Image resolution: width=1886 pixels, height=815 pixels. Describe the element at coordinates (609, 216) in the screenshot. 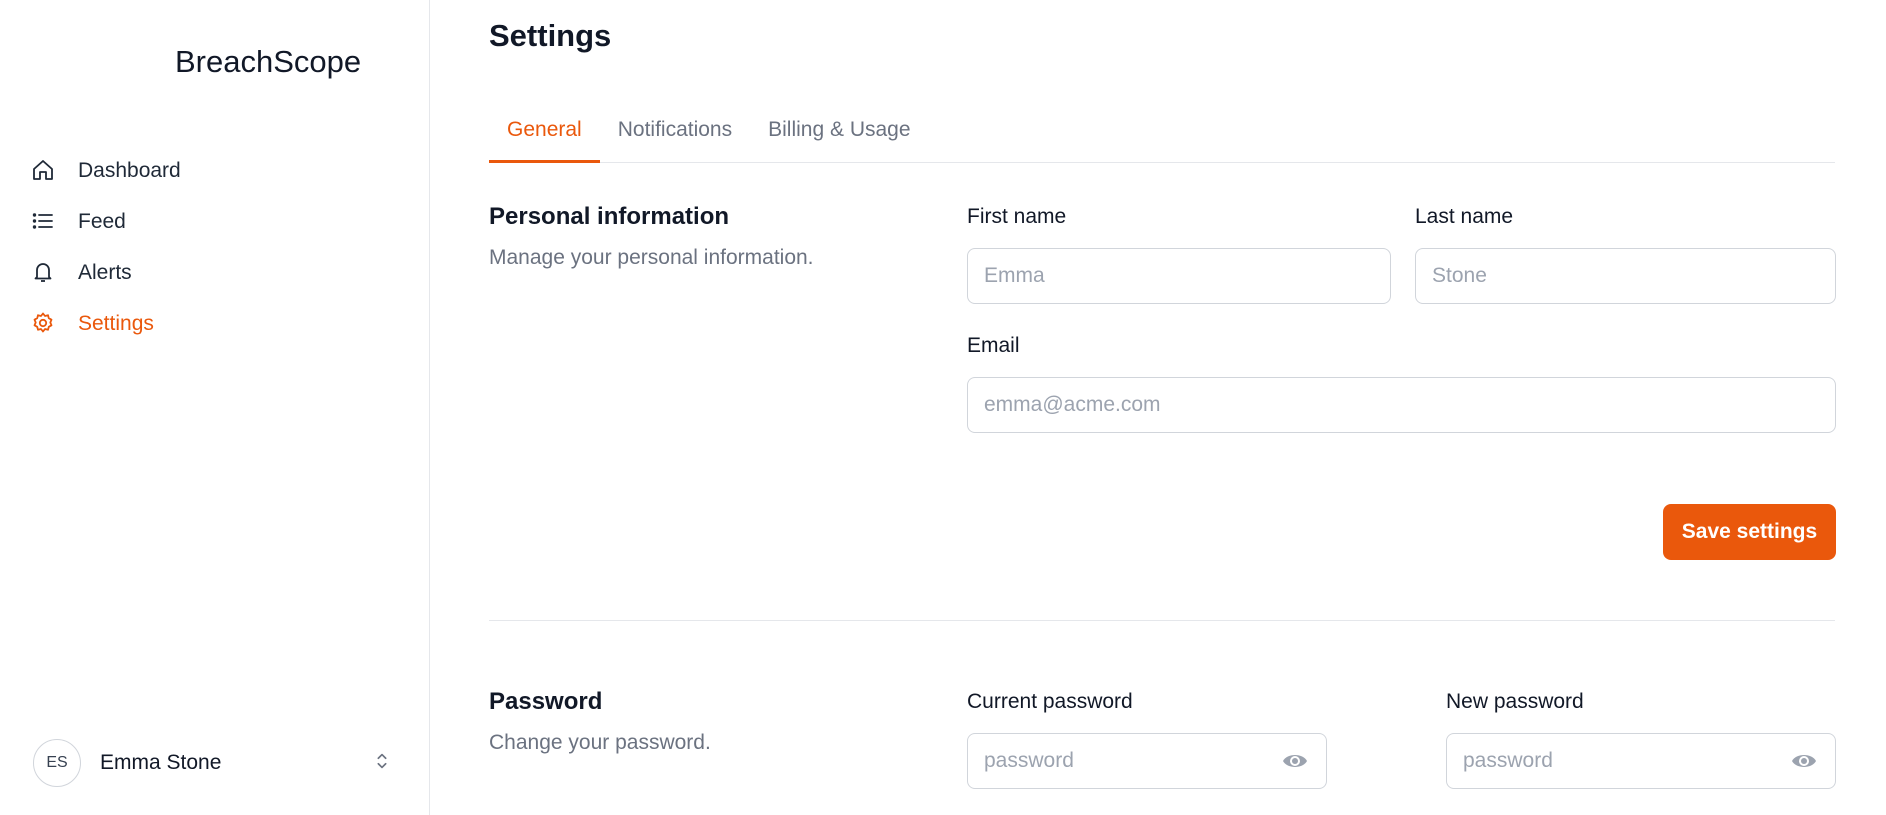

I see `personal-section-title: Personal information` at that location.